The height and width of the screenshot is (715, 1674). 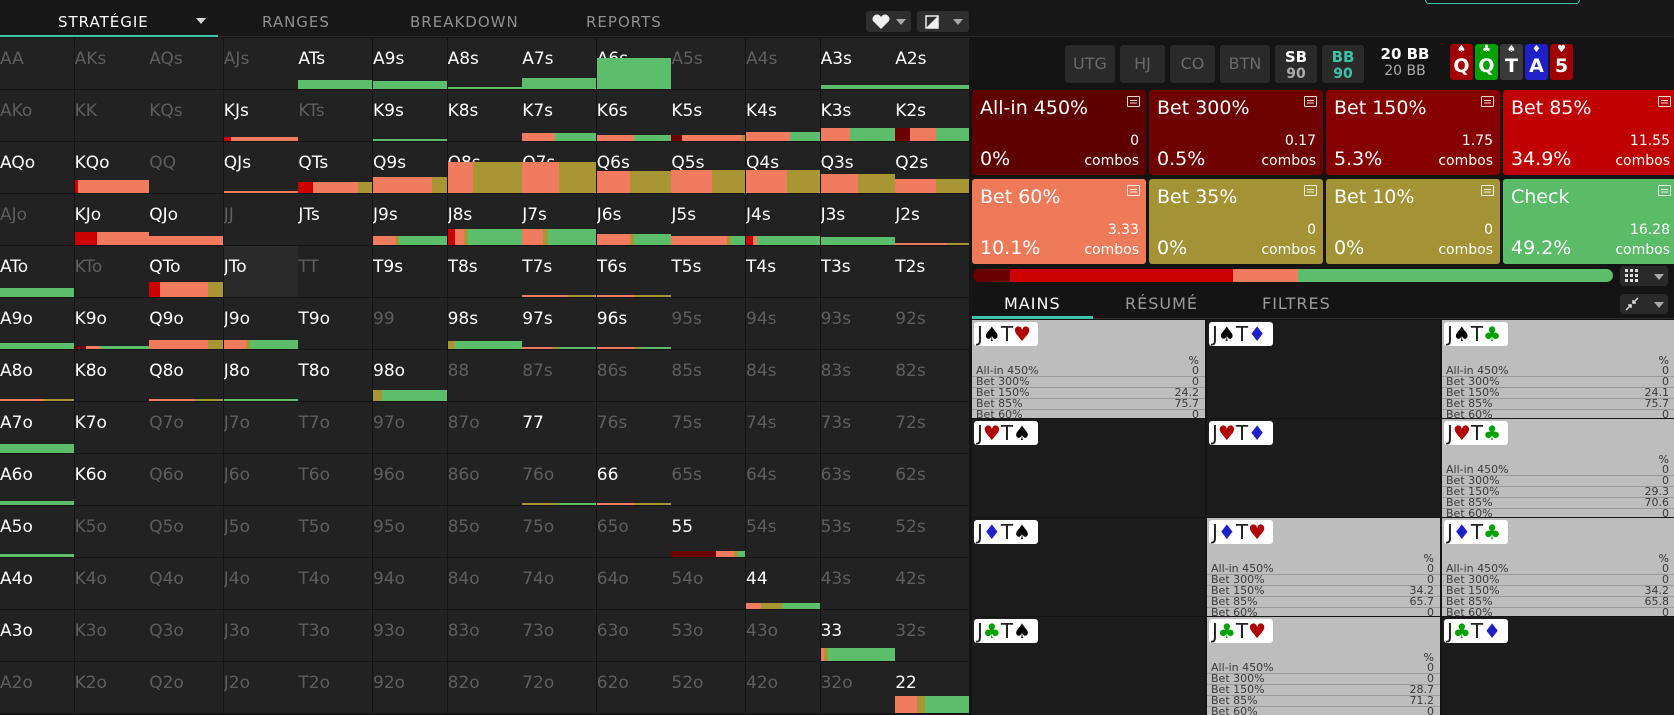 What do you see at coordinates (783, 583) in the screenshot?
I see `range-cell: 44` at bounding box center [783, 583].